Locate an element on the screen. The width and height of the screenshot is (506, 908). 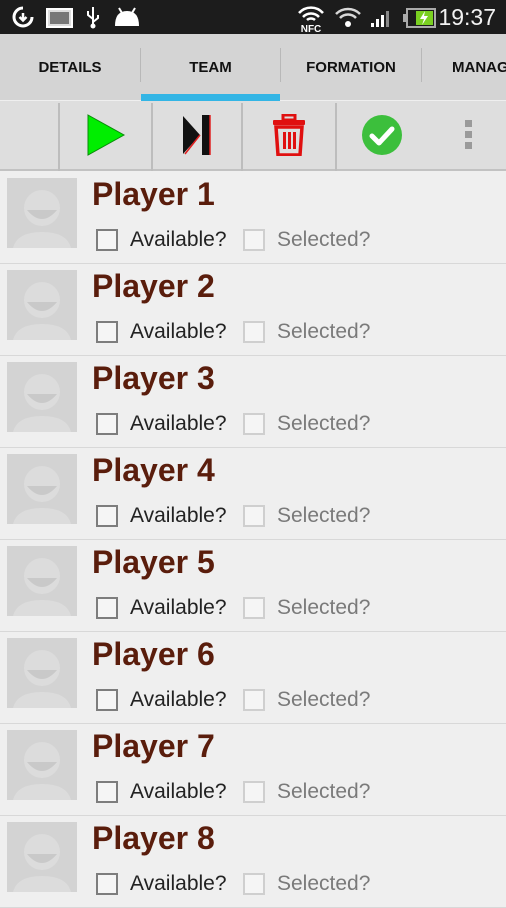
player-name: Player 4 is located at coordinates (153, 470).